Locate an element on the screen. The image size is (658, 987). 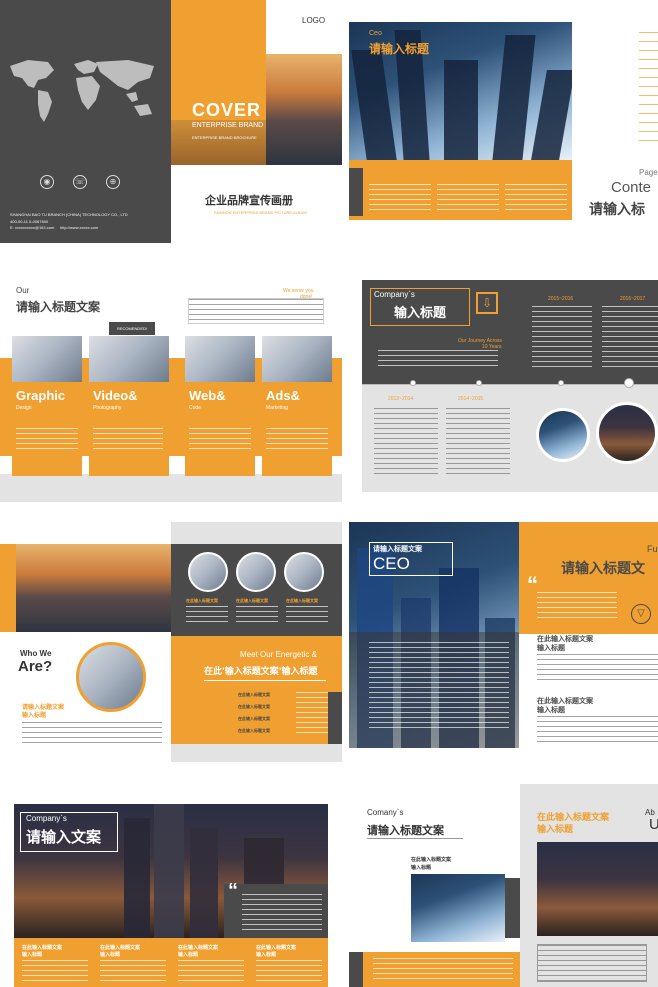
final-title: 请输入标题文案 is located at coordinates (405, 830).